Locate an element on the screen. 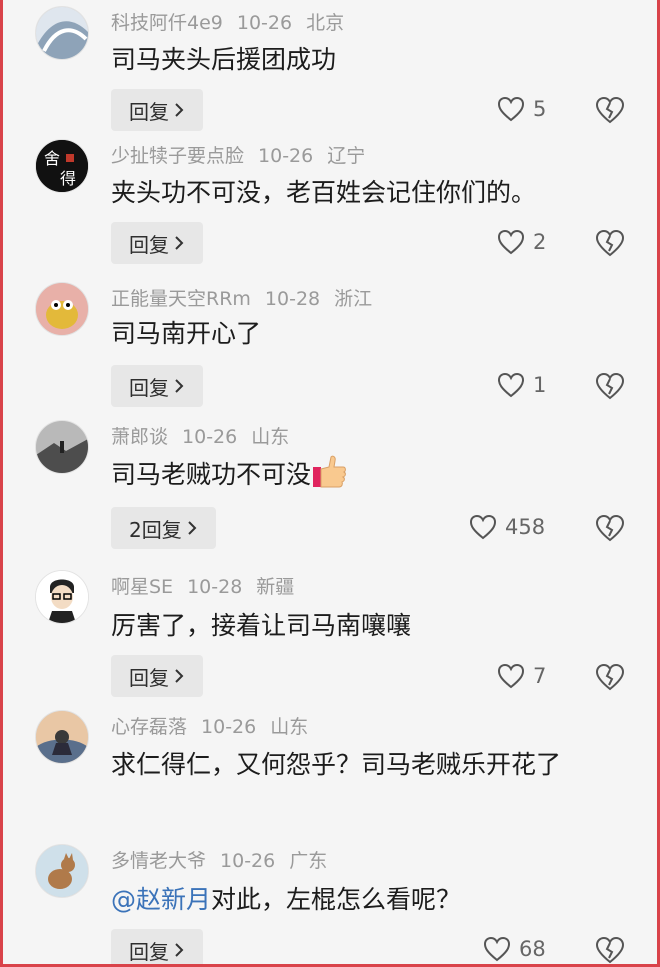  comment-location: 北京 is located at coordinates (325, 23).